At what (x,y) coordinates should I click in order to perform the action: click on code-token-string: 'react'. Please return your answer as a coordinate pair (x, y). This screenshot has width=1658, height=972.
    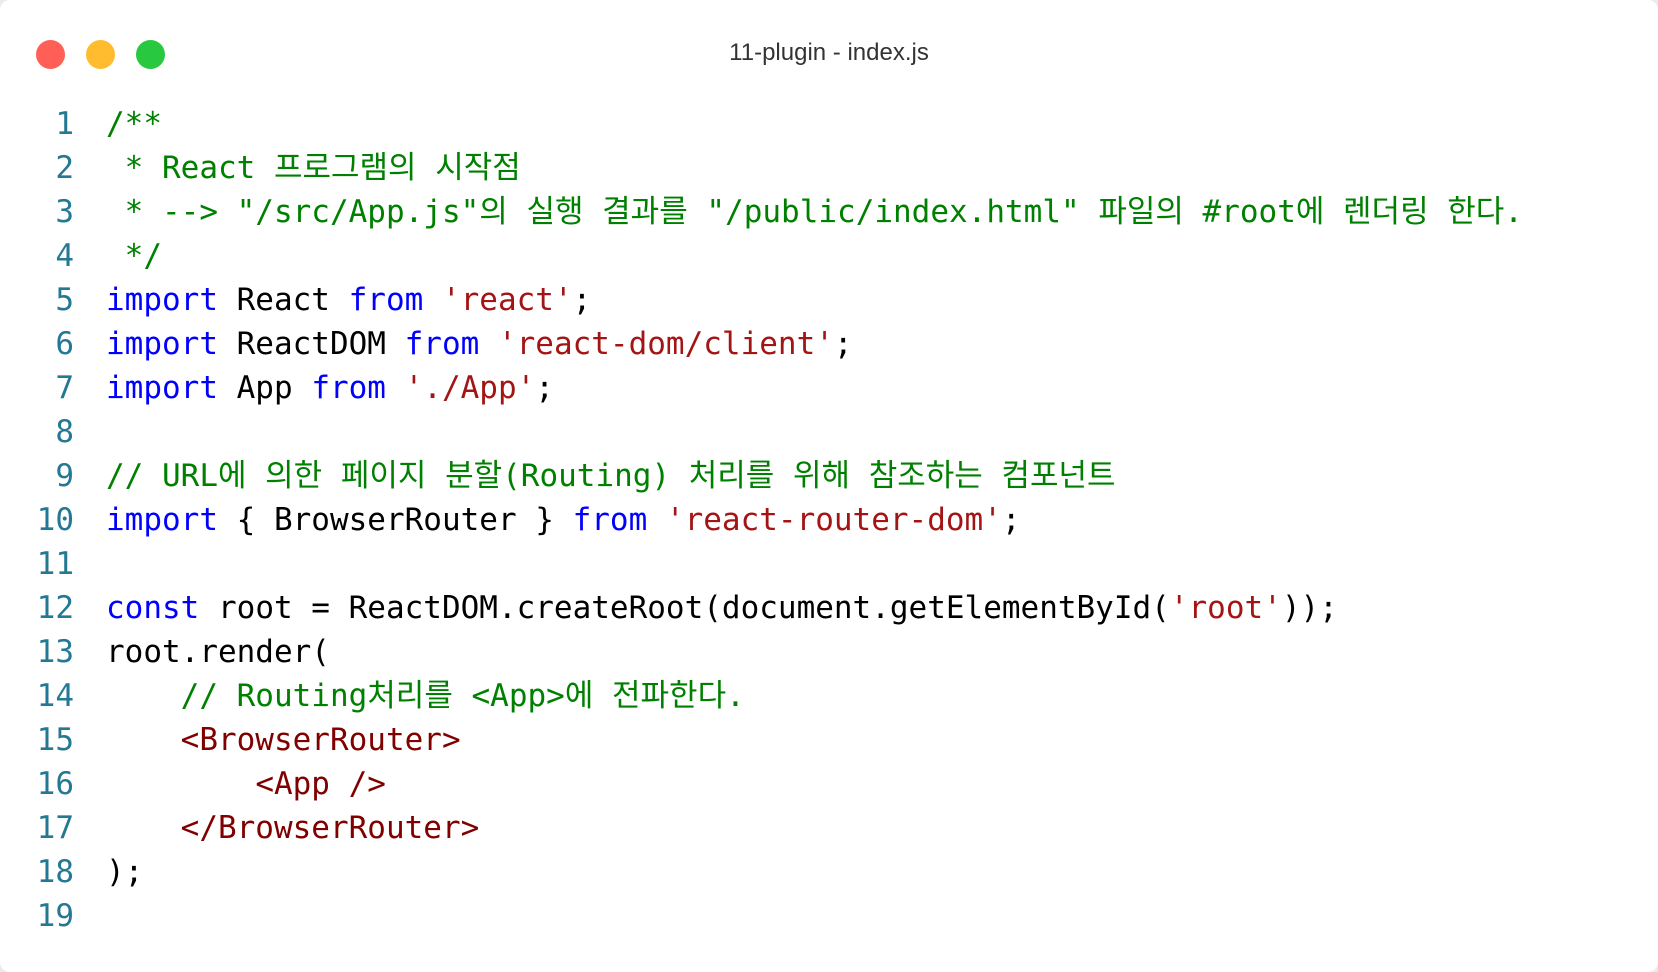
    Looking at the image, I should click on (507, 300).